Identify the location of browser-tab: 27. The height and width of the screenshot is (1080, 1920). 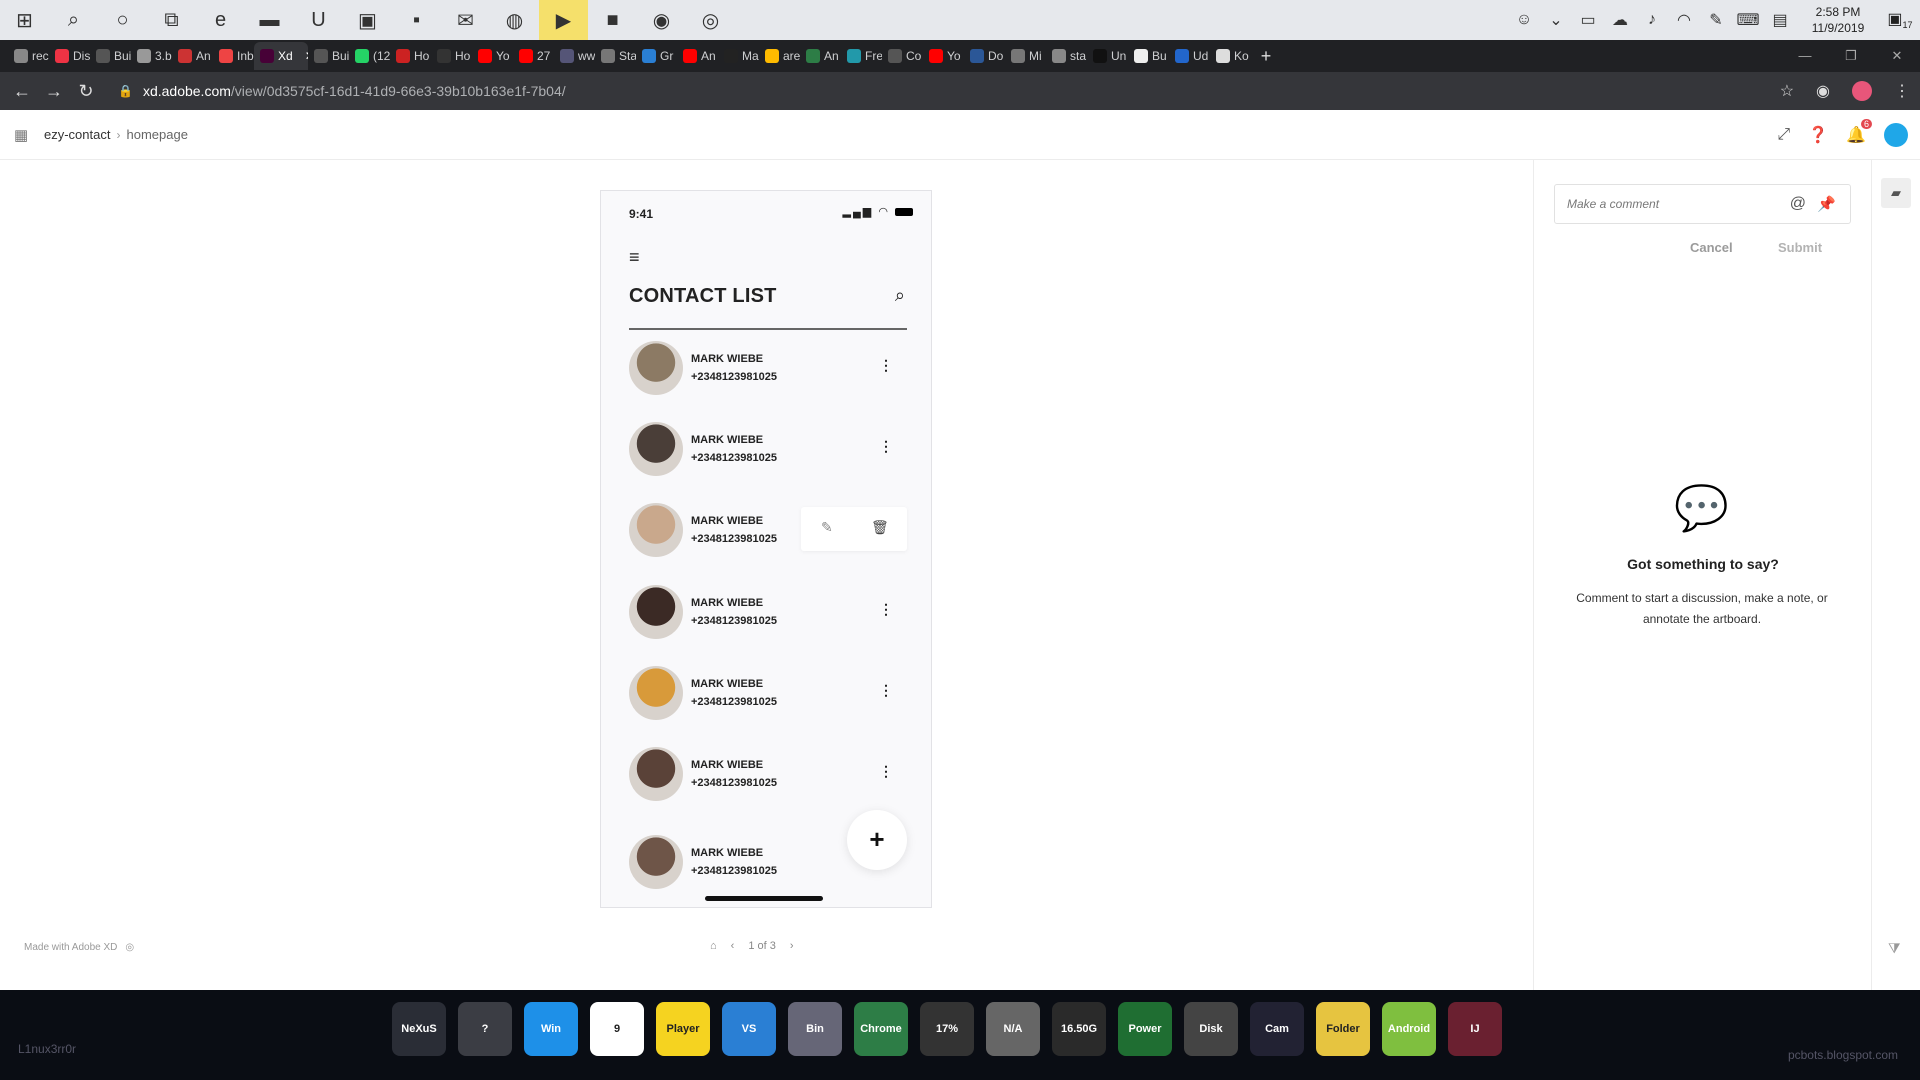
(533, 56).